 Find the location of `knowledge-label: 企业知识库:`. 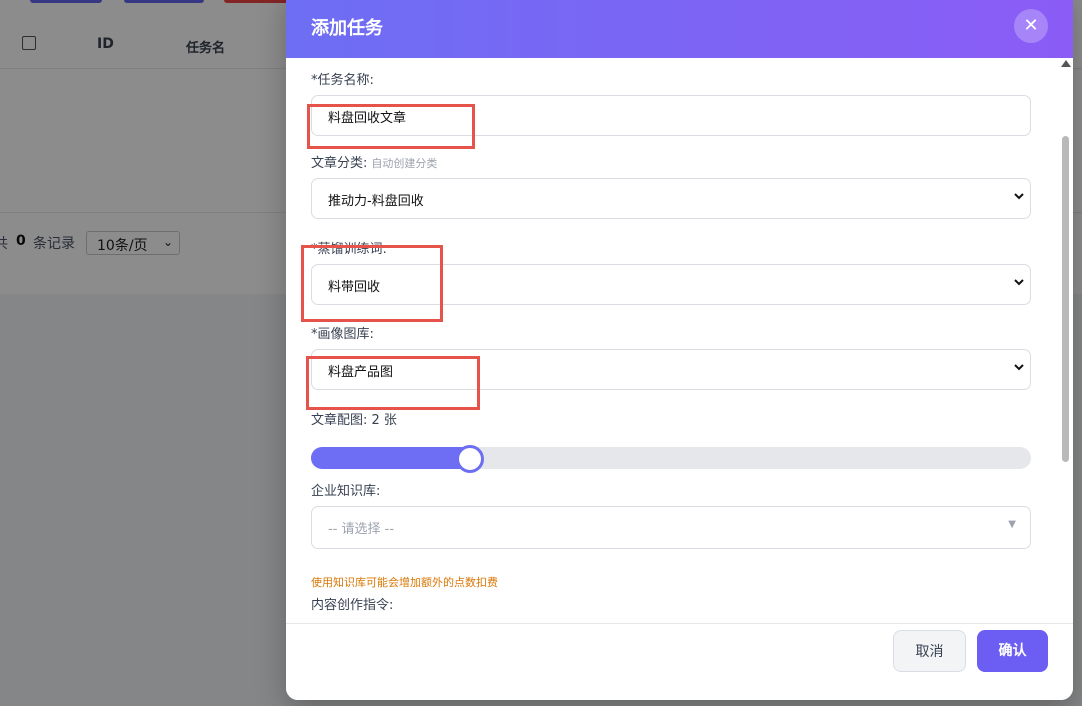

knowledge-label: 企业知识库: is located at coordinates (346, 491).